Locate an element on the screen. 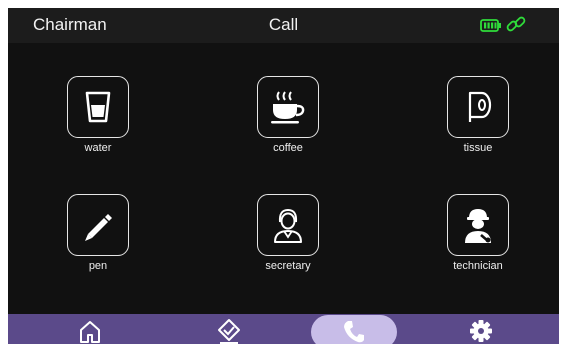 The height and width of the screenshot is (344, 567). technician-button: technician is located at coordinates (476, 247).